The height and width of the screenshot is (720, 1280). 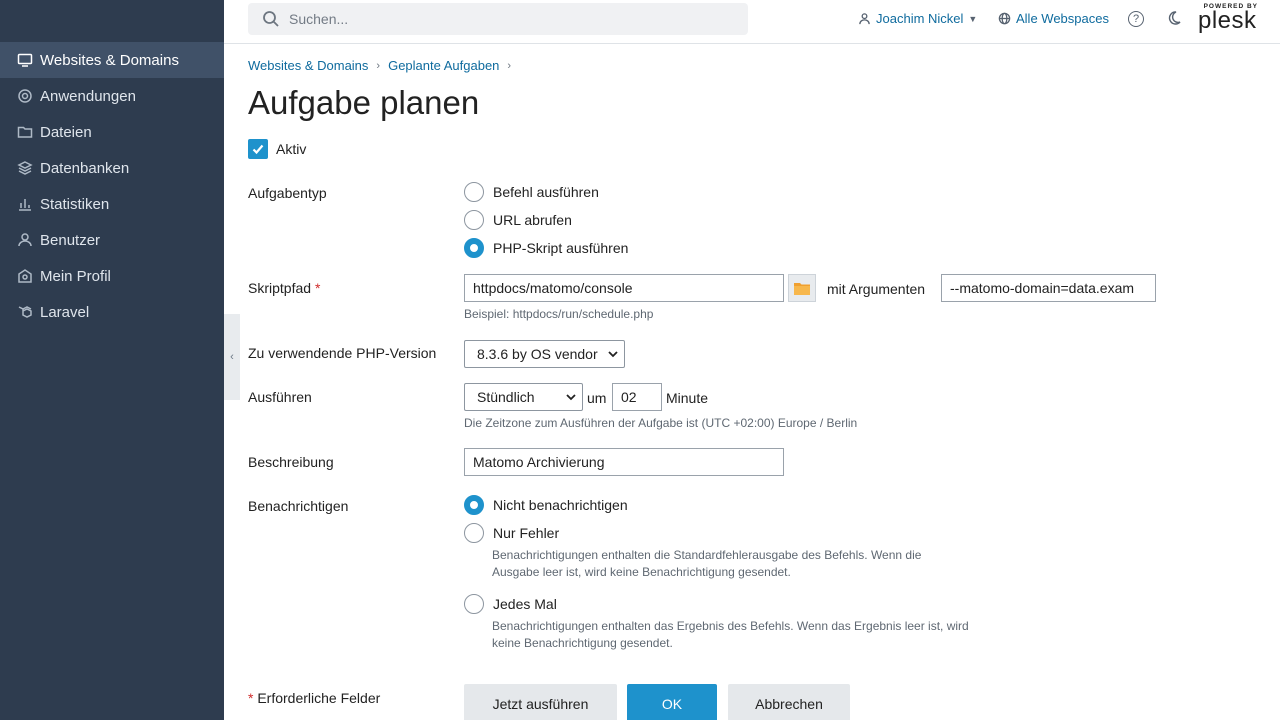 I want to click on webspaces-label: Alle Webspaces, so click(x=1062, y=18).